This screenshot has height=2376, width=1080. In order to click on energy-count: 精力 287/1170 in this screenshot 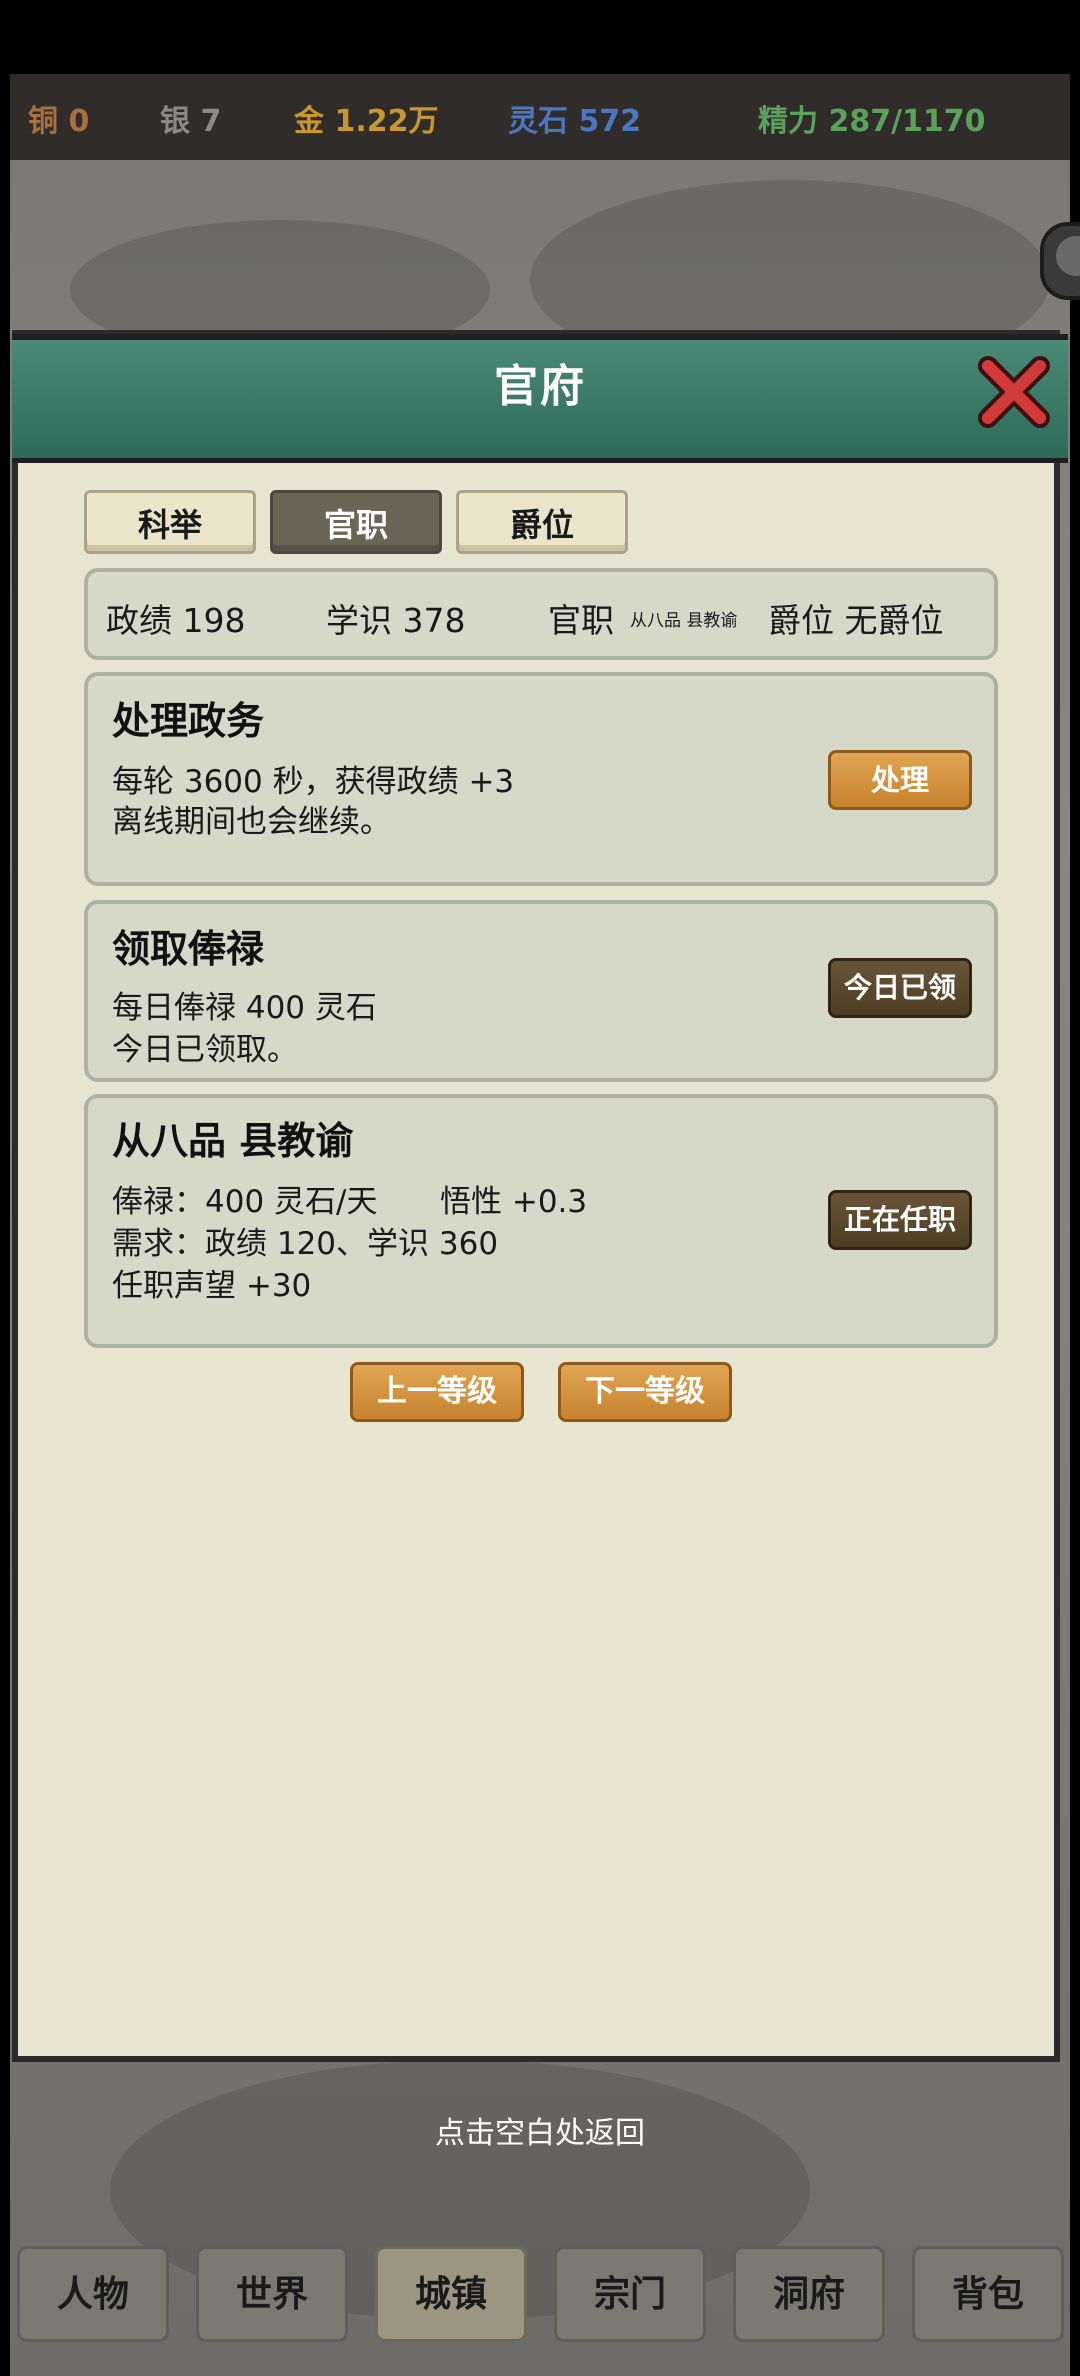, I will do `click(872, 121)`.